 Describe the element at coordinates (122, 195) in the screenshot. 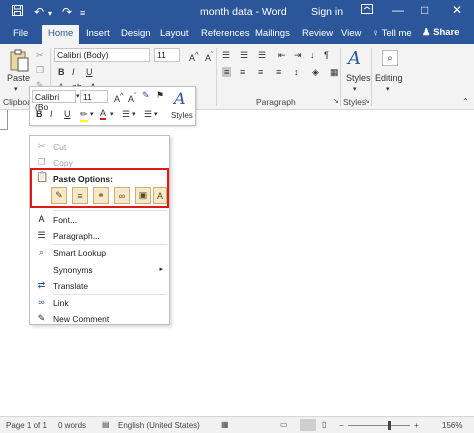

I see `paste-link-icon: ∞` at that location.